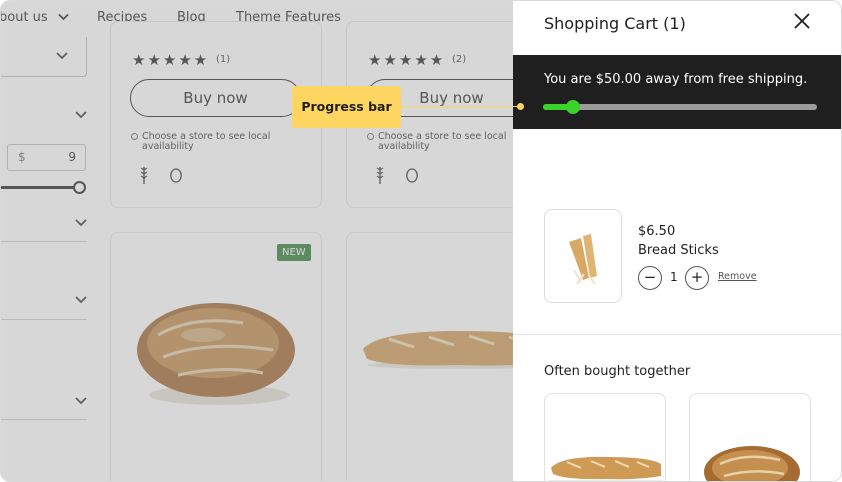 This screenshot has height=482, width=842. What do you see at coordinates (677, 334) in the screenshot?
I see `divider` at bounding box center [677, 334].